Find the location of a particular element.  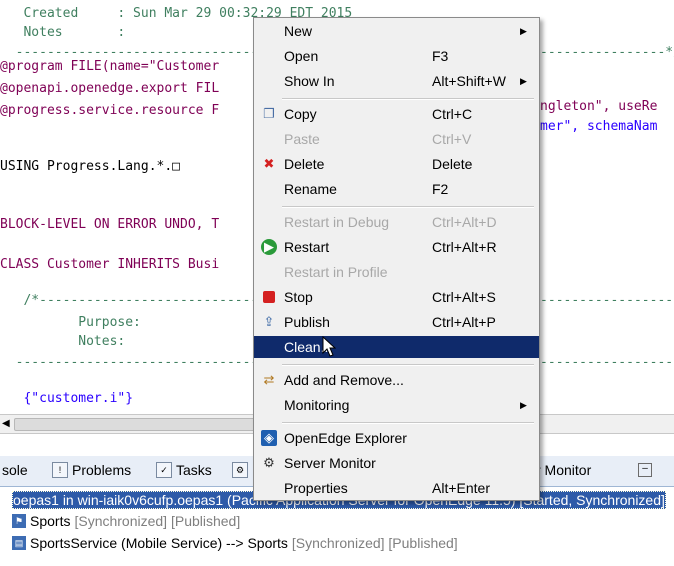

menu-item-label: OpenEdge Explorer is located at coordinates (345, 438).